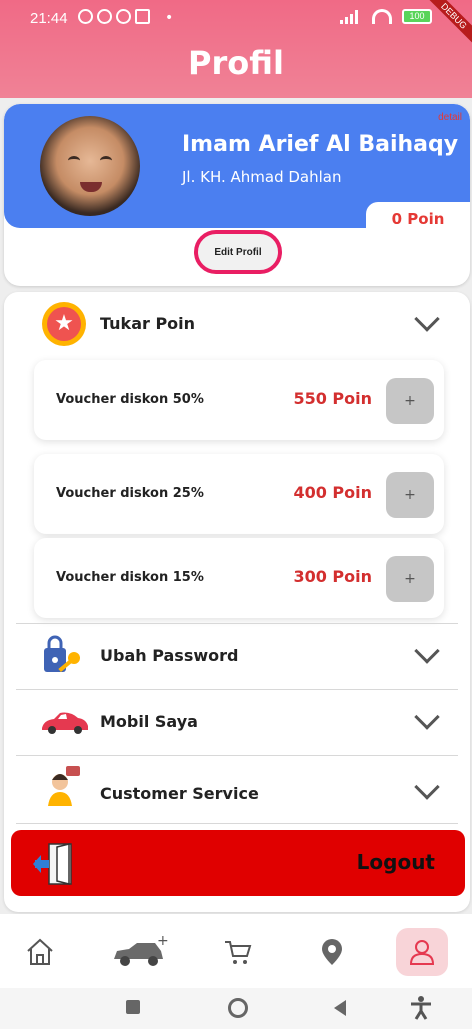 This screenshot has height=1029, width=472. I want to click on section-label: Customer Service, so click(179, 793).